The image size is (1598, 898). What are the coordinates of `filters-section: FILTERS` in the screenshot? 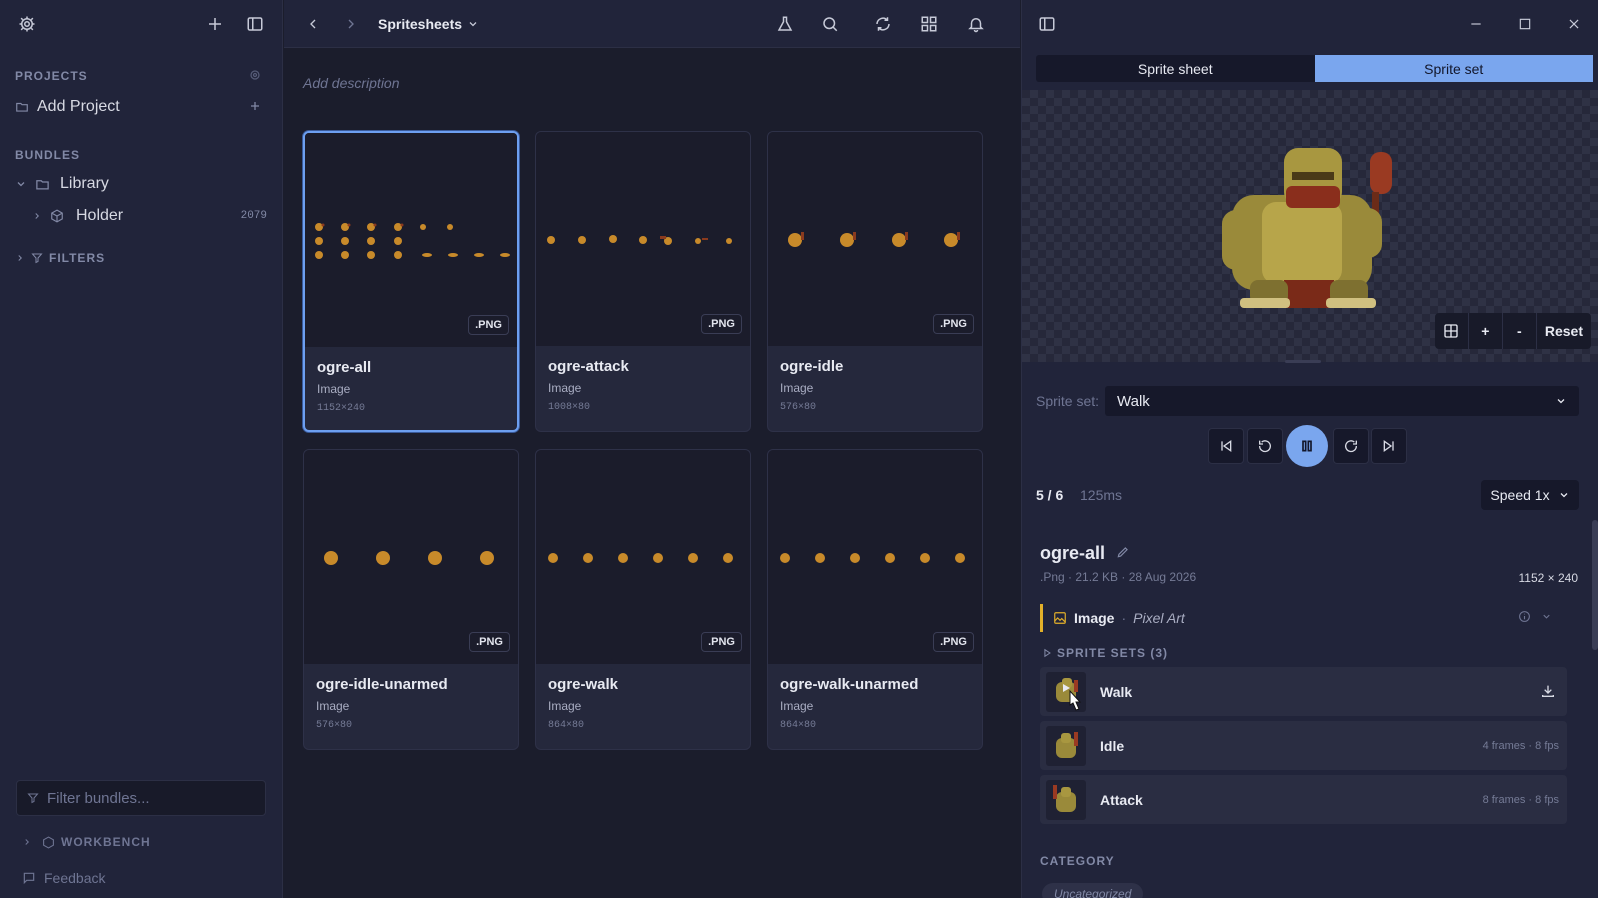 It's located at (60, 258).